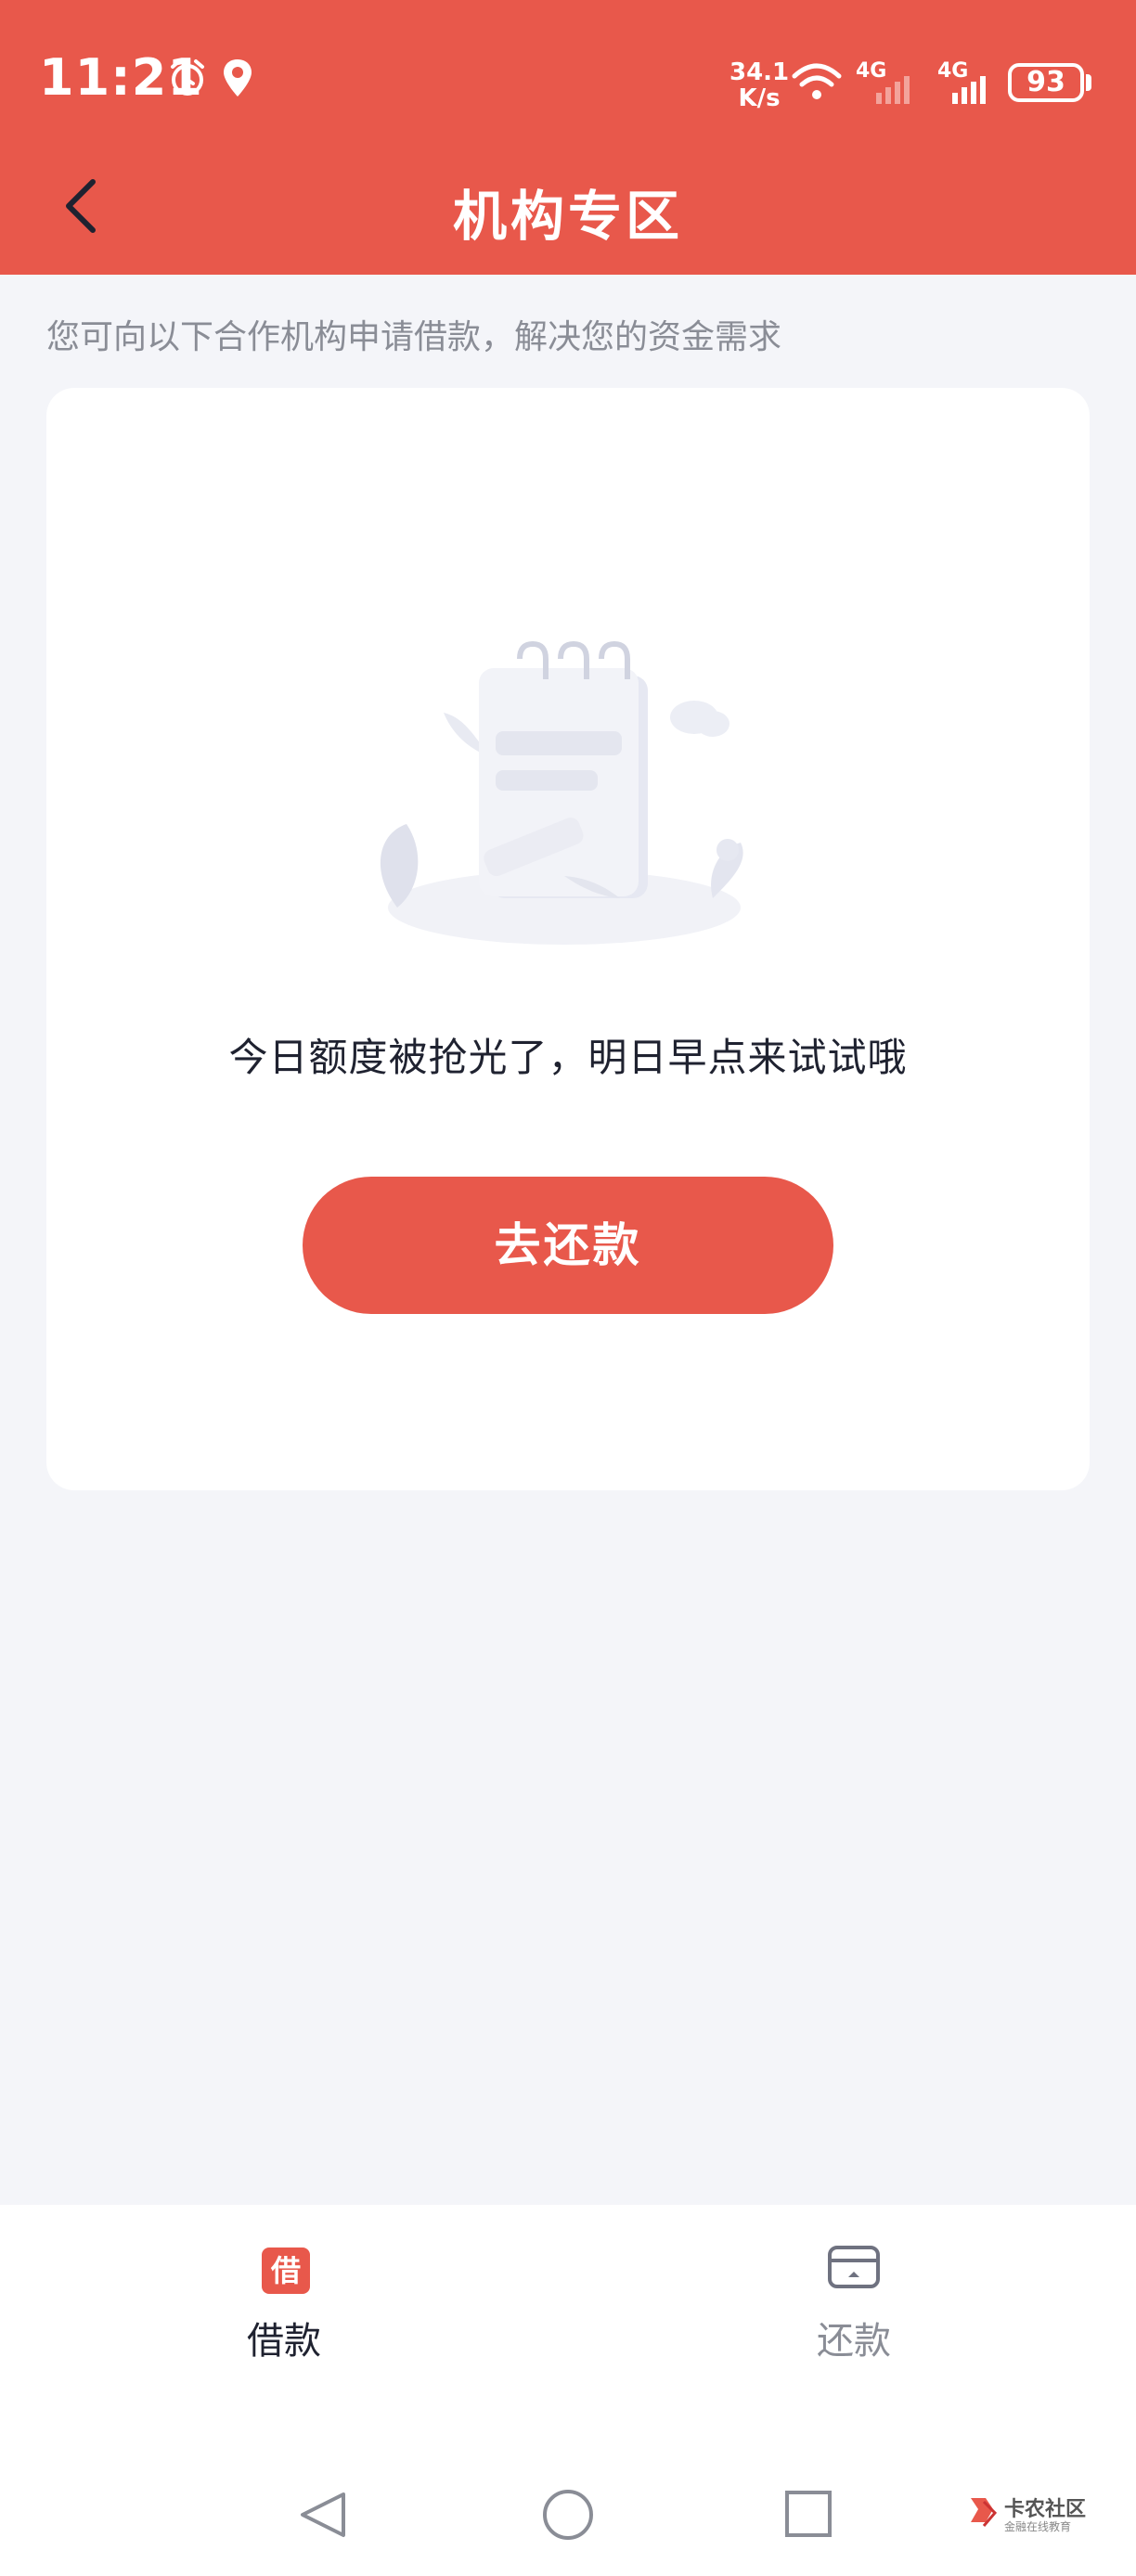  I want to click on page-subtitle: 您可向以下合作机构申请借款，解决您的资金需求, so click(414, 337).